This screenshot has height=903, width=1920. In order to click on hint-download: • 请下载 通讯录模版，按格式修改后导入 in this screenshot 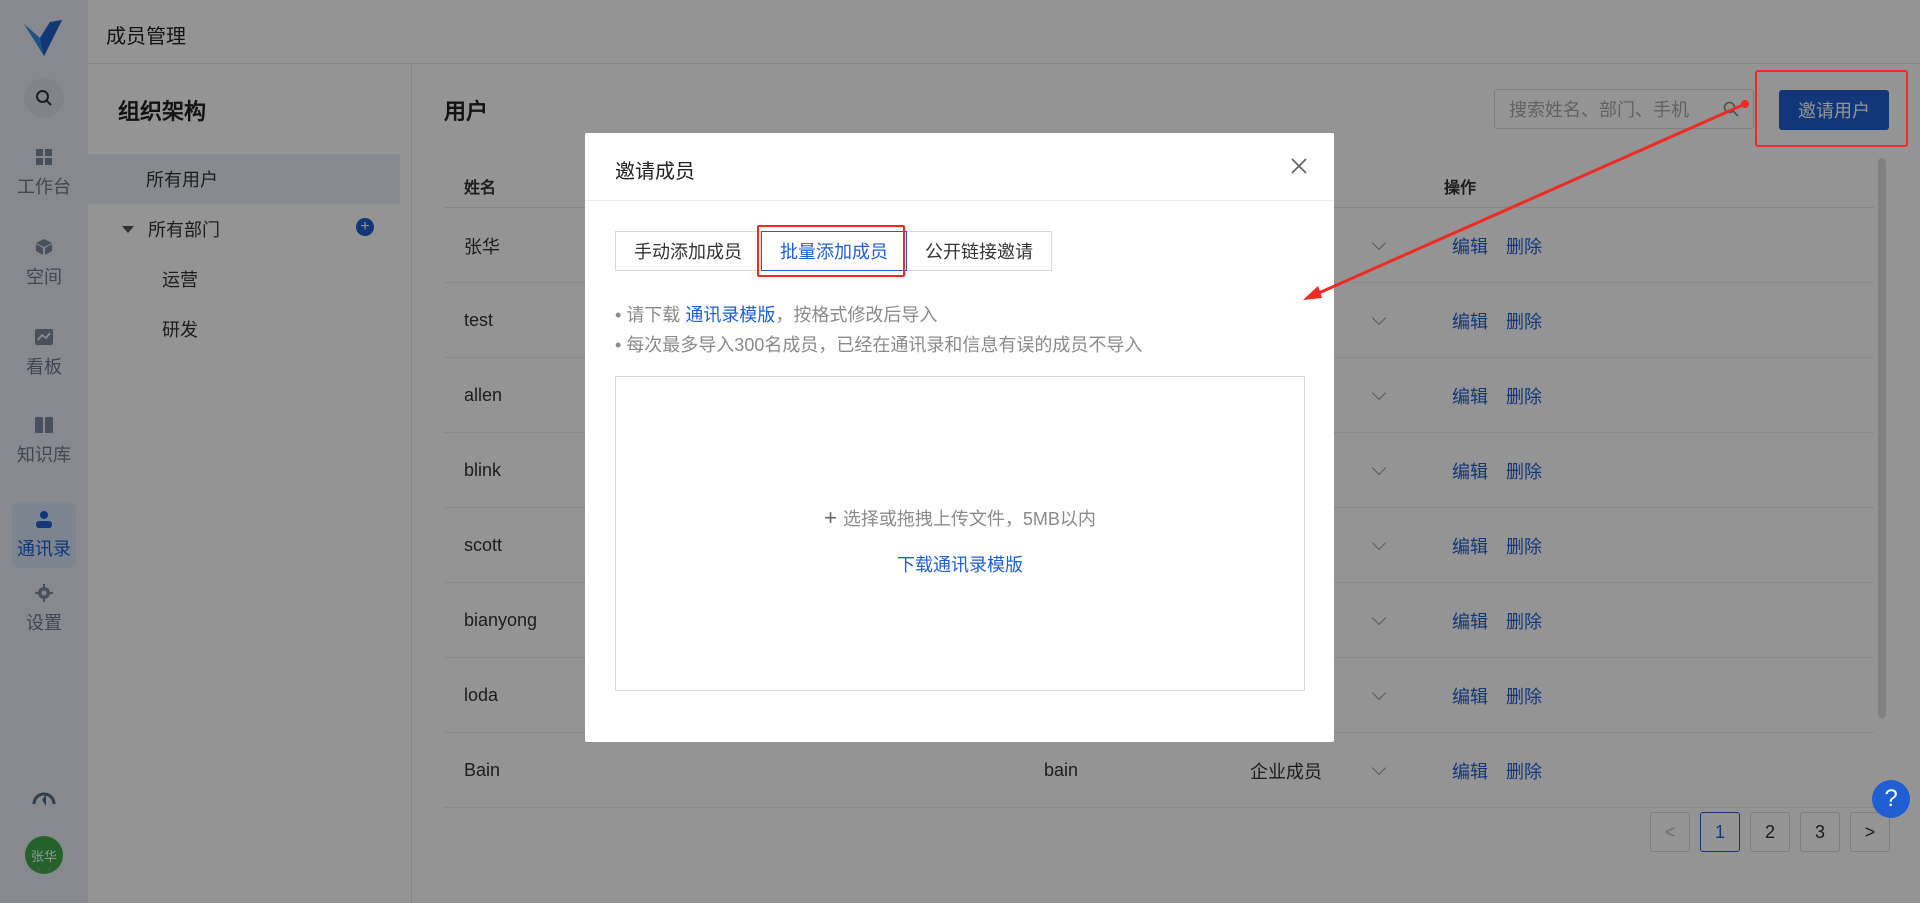, I will do `click(776, 315)`.